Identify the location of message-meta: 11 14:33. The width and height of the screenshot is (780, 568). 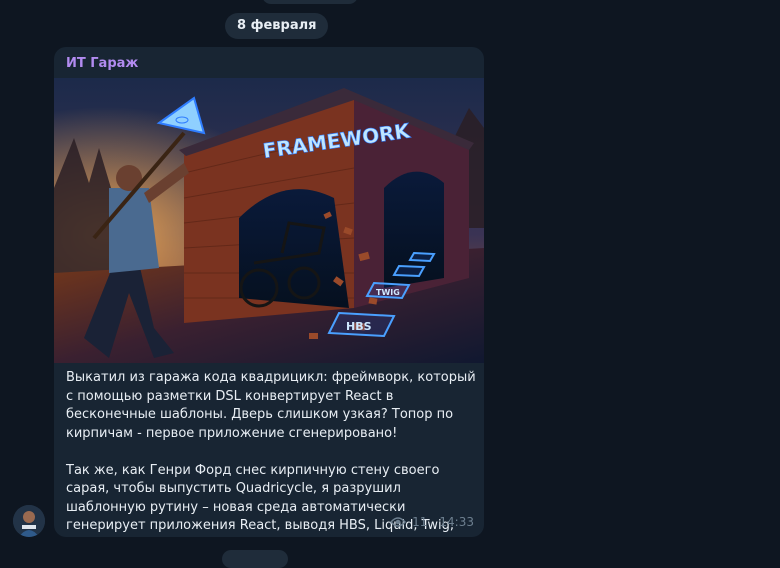
(432, 522).